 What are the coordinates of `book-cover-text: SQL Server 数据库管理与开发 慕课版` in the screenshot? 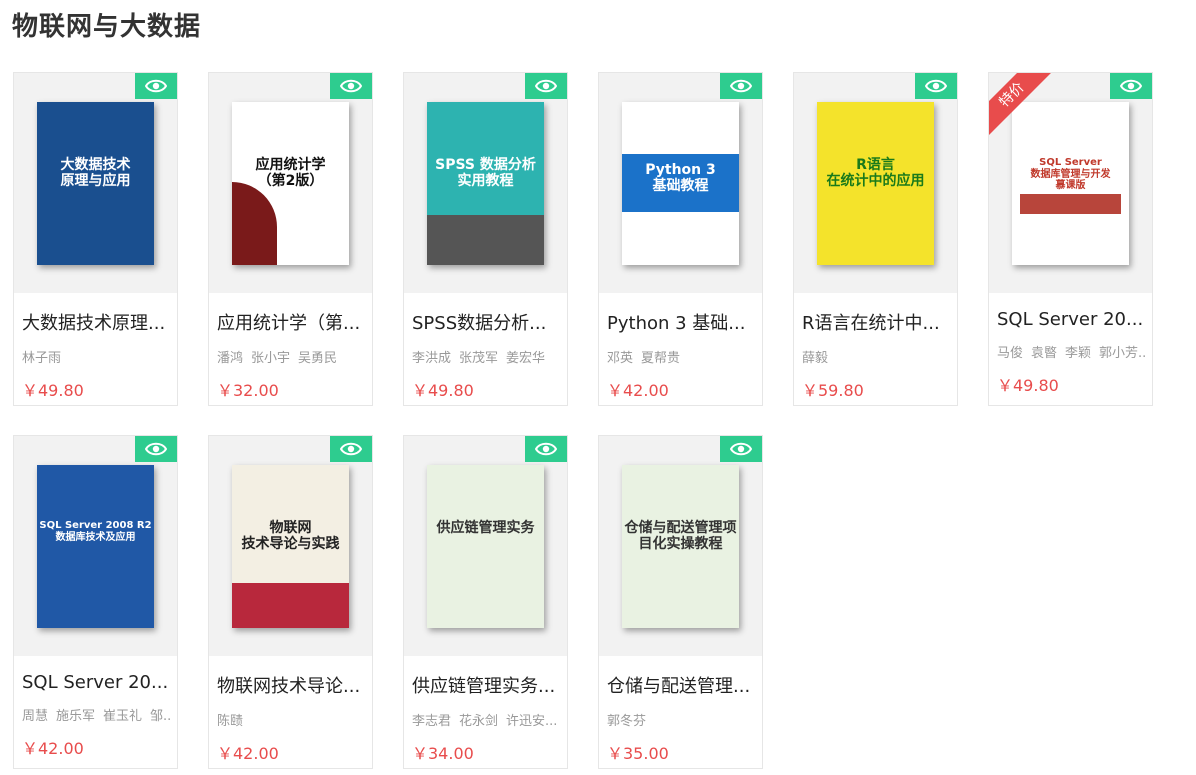 It's located at (1070, 174).